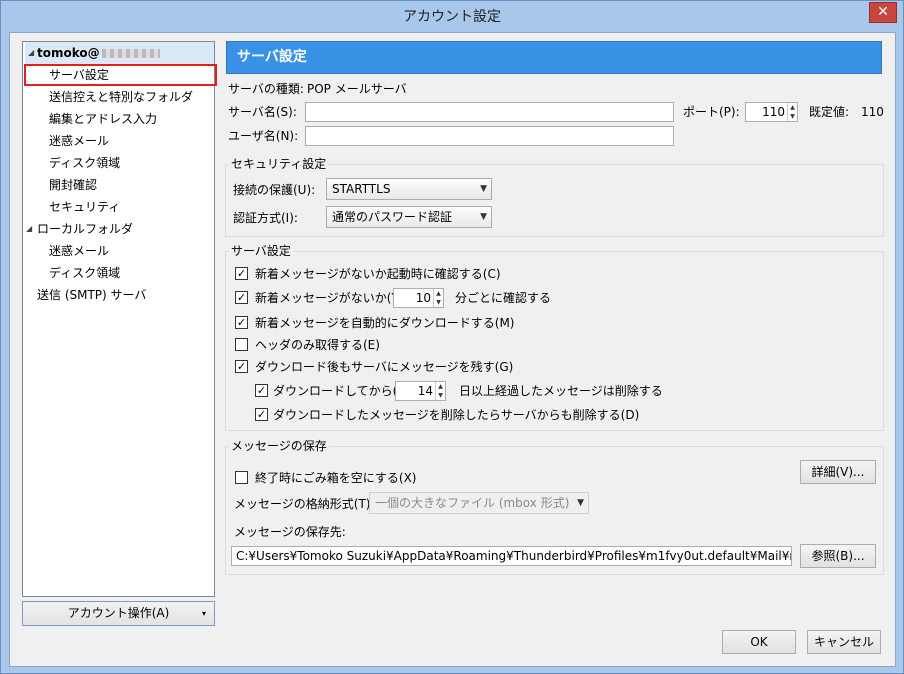  I want to click on empty-trash-checkbox, so click(241, 477).